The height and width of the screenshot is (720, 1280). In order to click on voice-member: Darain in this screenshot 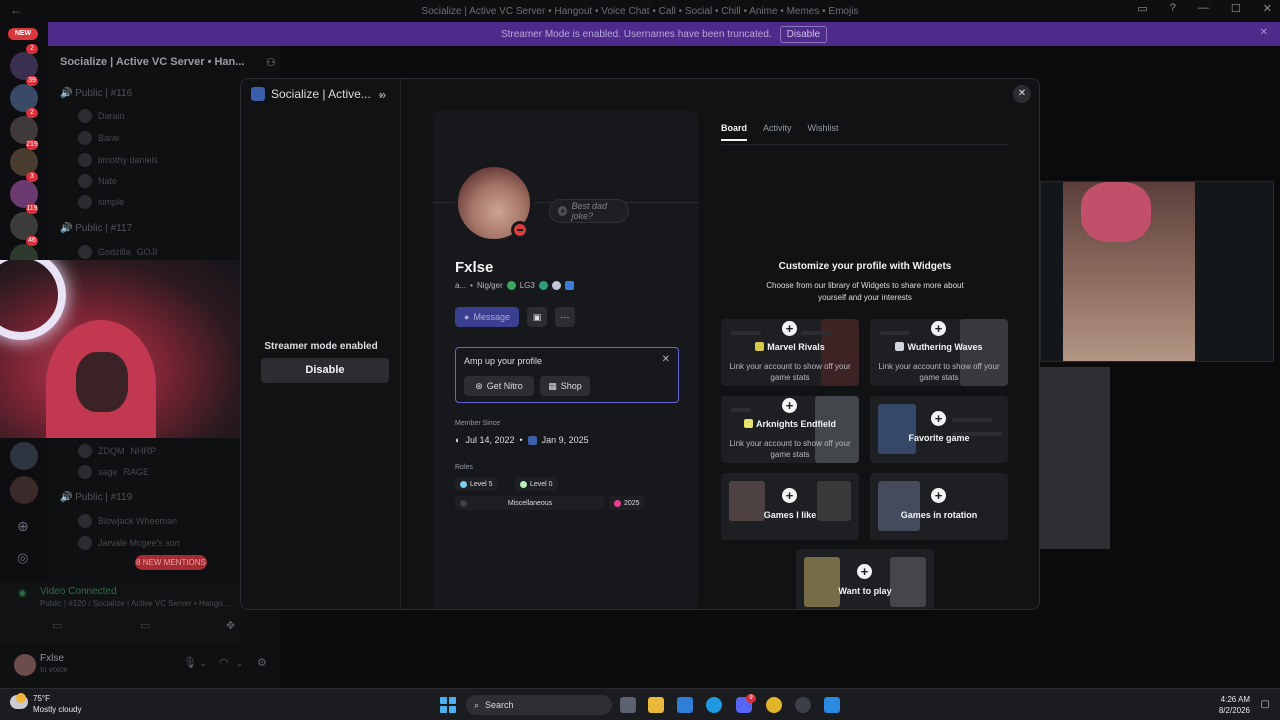, I will do `click(101, 116)`.